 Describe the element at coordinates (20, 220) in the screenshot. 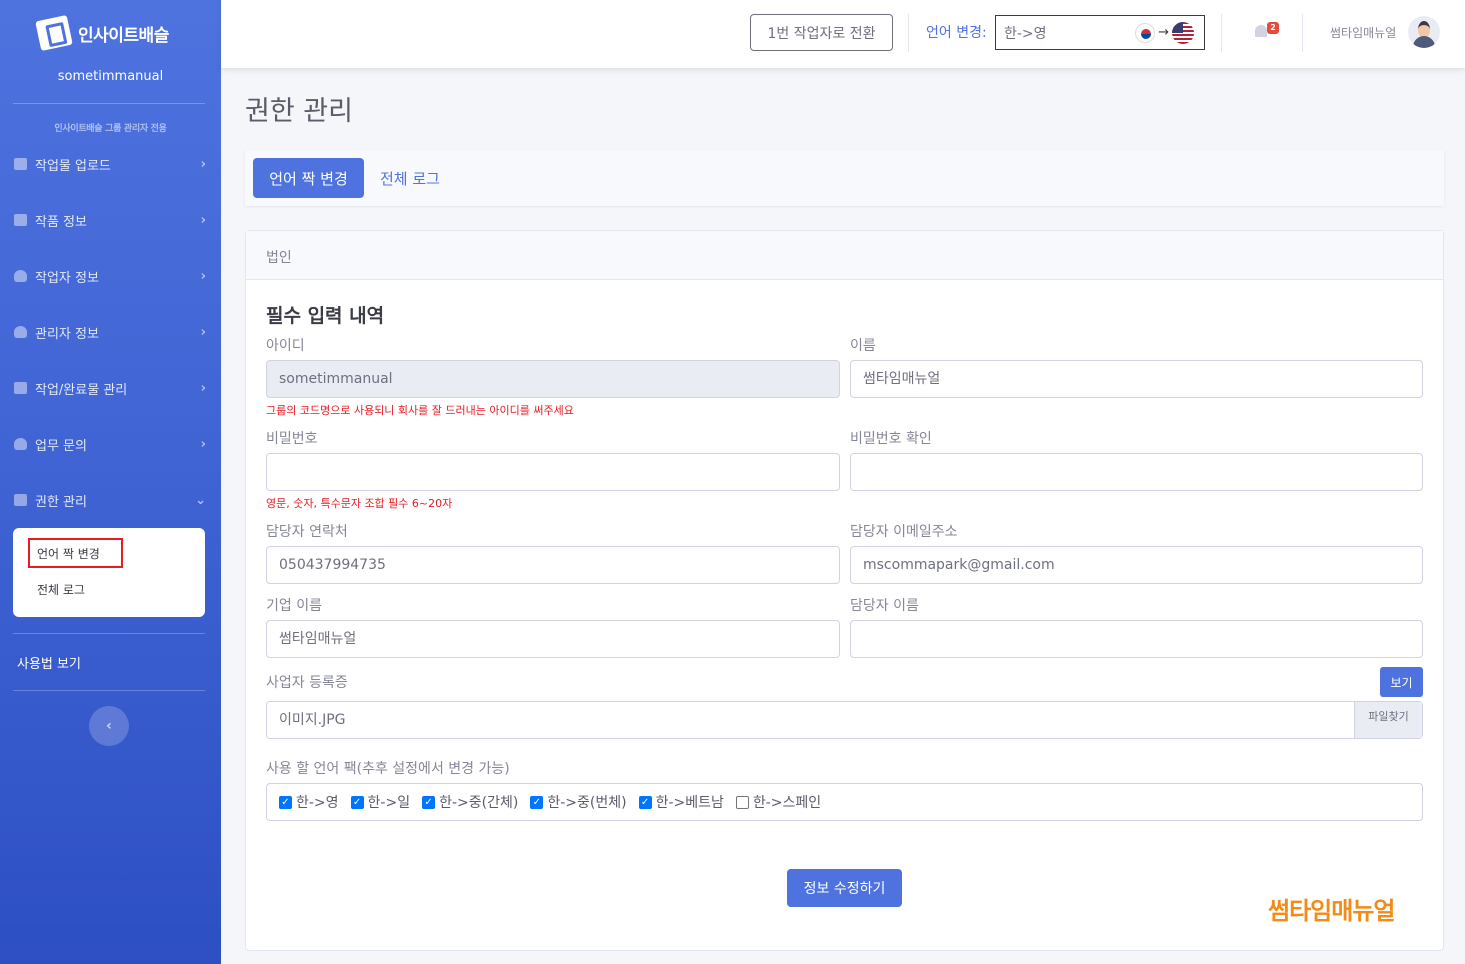

I see `book-icon` at that location.